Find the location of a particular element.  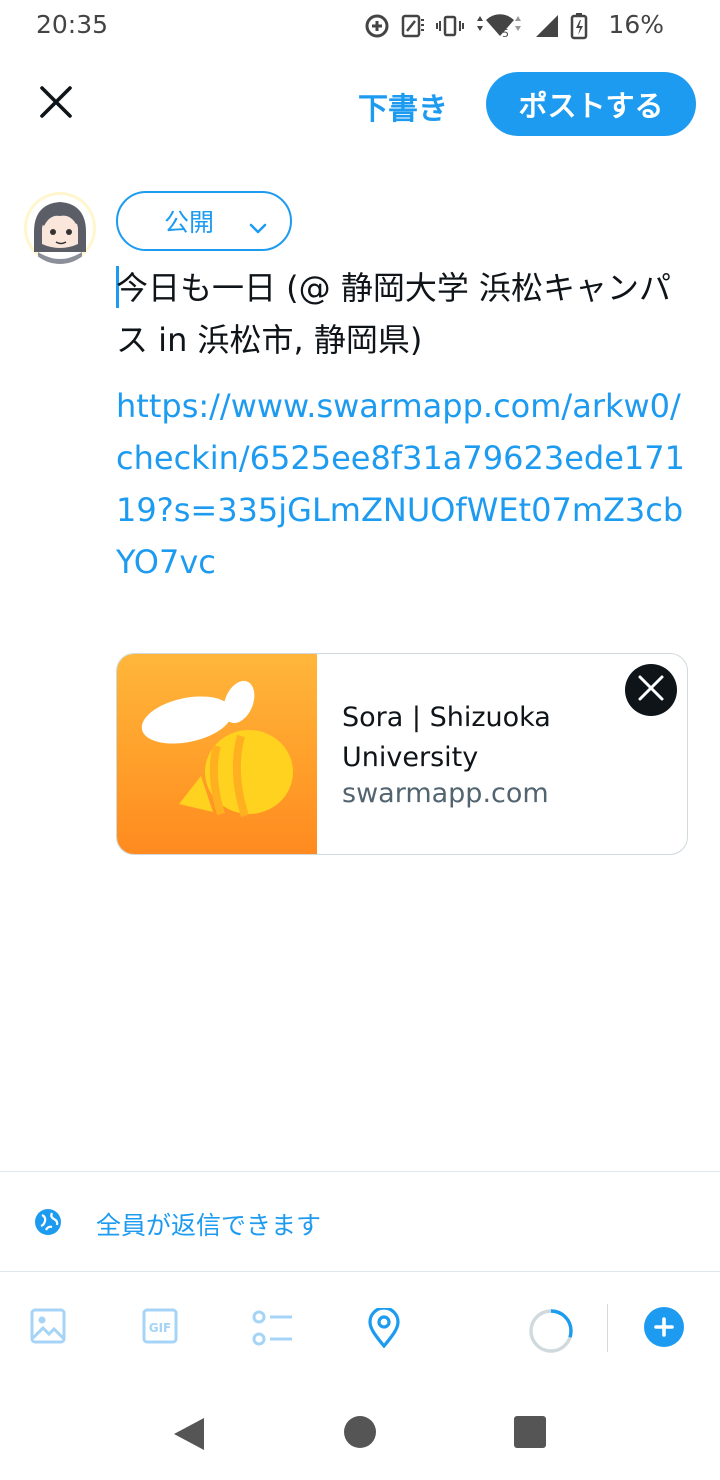

poll-icon is located at coordinates (273, 1330).